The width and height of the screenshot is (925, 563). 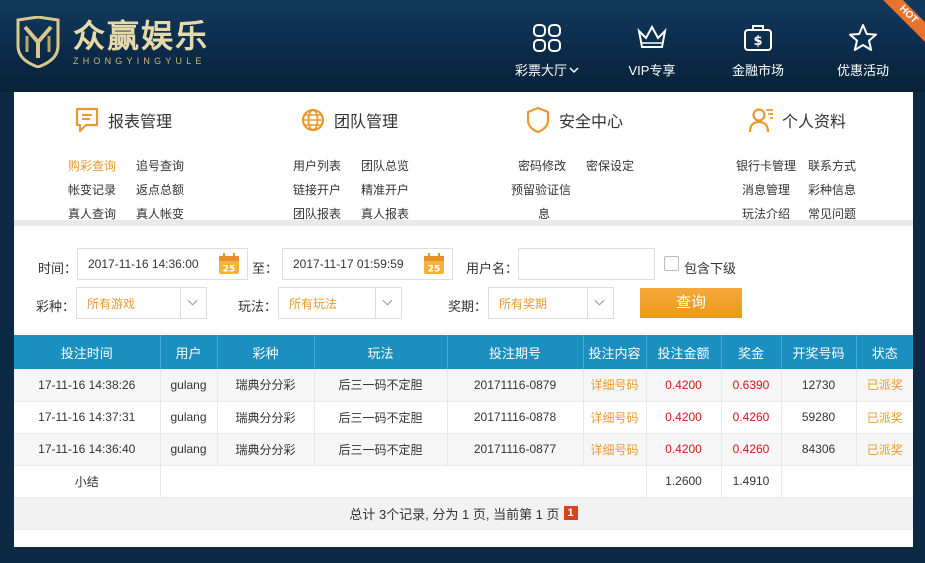 I want to click on nav-vip: VIP专享, so click(x=652, y=50).